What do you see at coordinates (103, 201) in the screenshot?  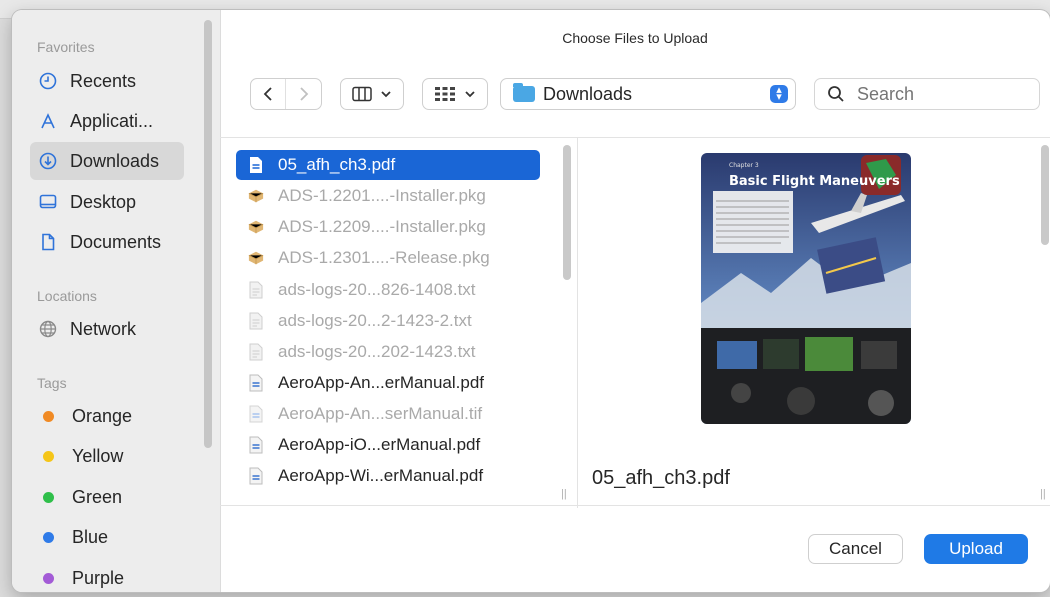 I see `sidebar-item-label: Desktop` at bounding box center [103, 201].